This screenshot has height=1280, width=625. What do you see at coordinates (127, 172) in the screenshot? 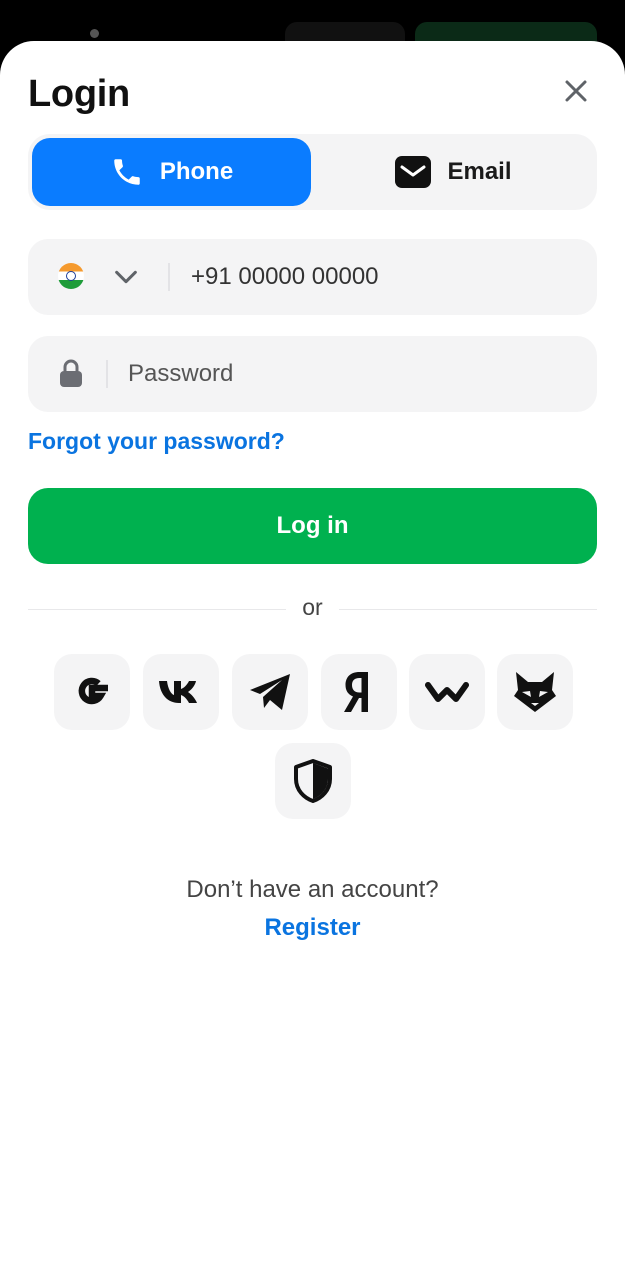
I see `phone-icon` at bounding box center [127, 172].